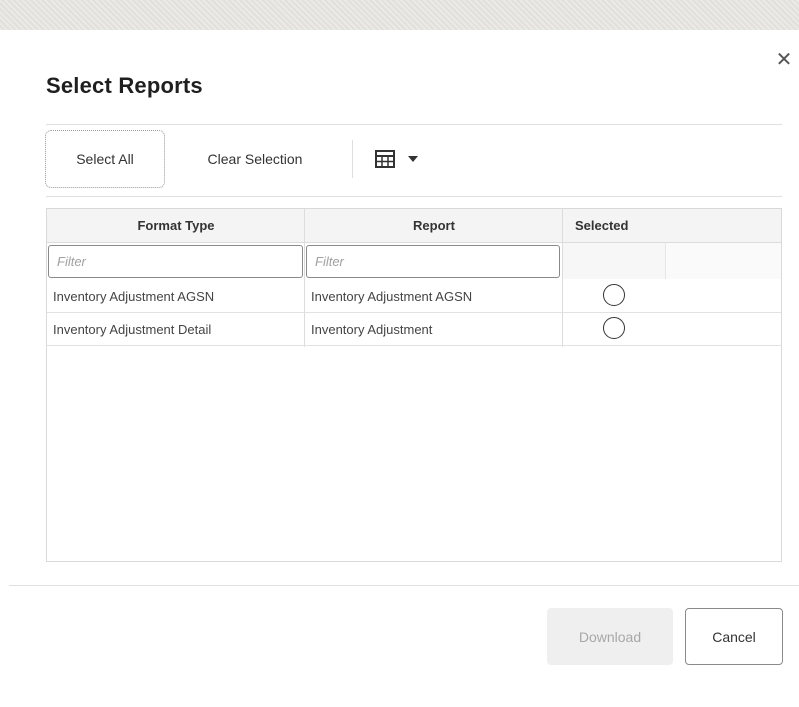  What do you see at coordinates (132, 329) in the screenshot?
I see `format-type-cell: Inventory Adjustment Detail` at bounding box center [132, 329].